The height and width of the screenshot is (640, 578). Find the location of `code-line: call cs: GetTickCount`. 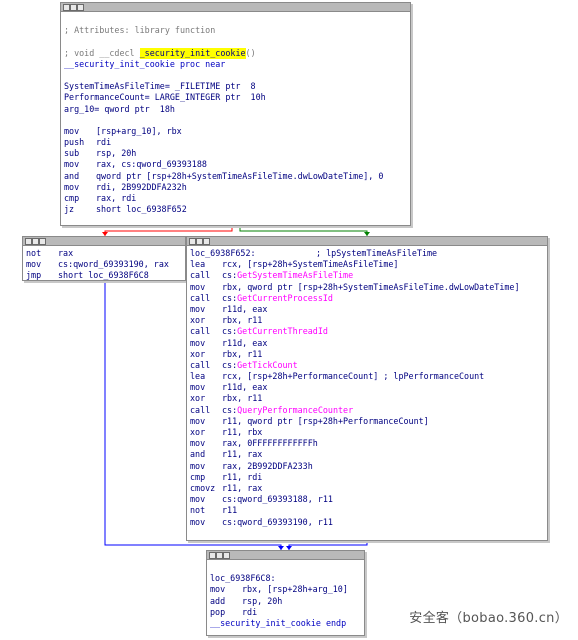

code-line: call cs: GetTickCount is located at coordinates (367, 365).